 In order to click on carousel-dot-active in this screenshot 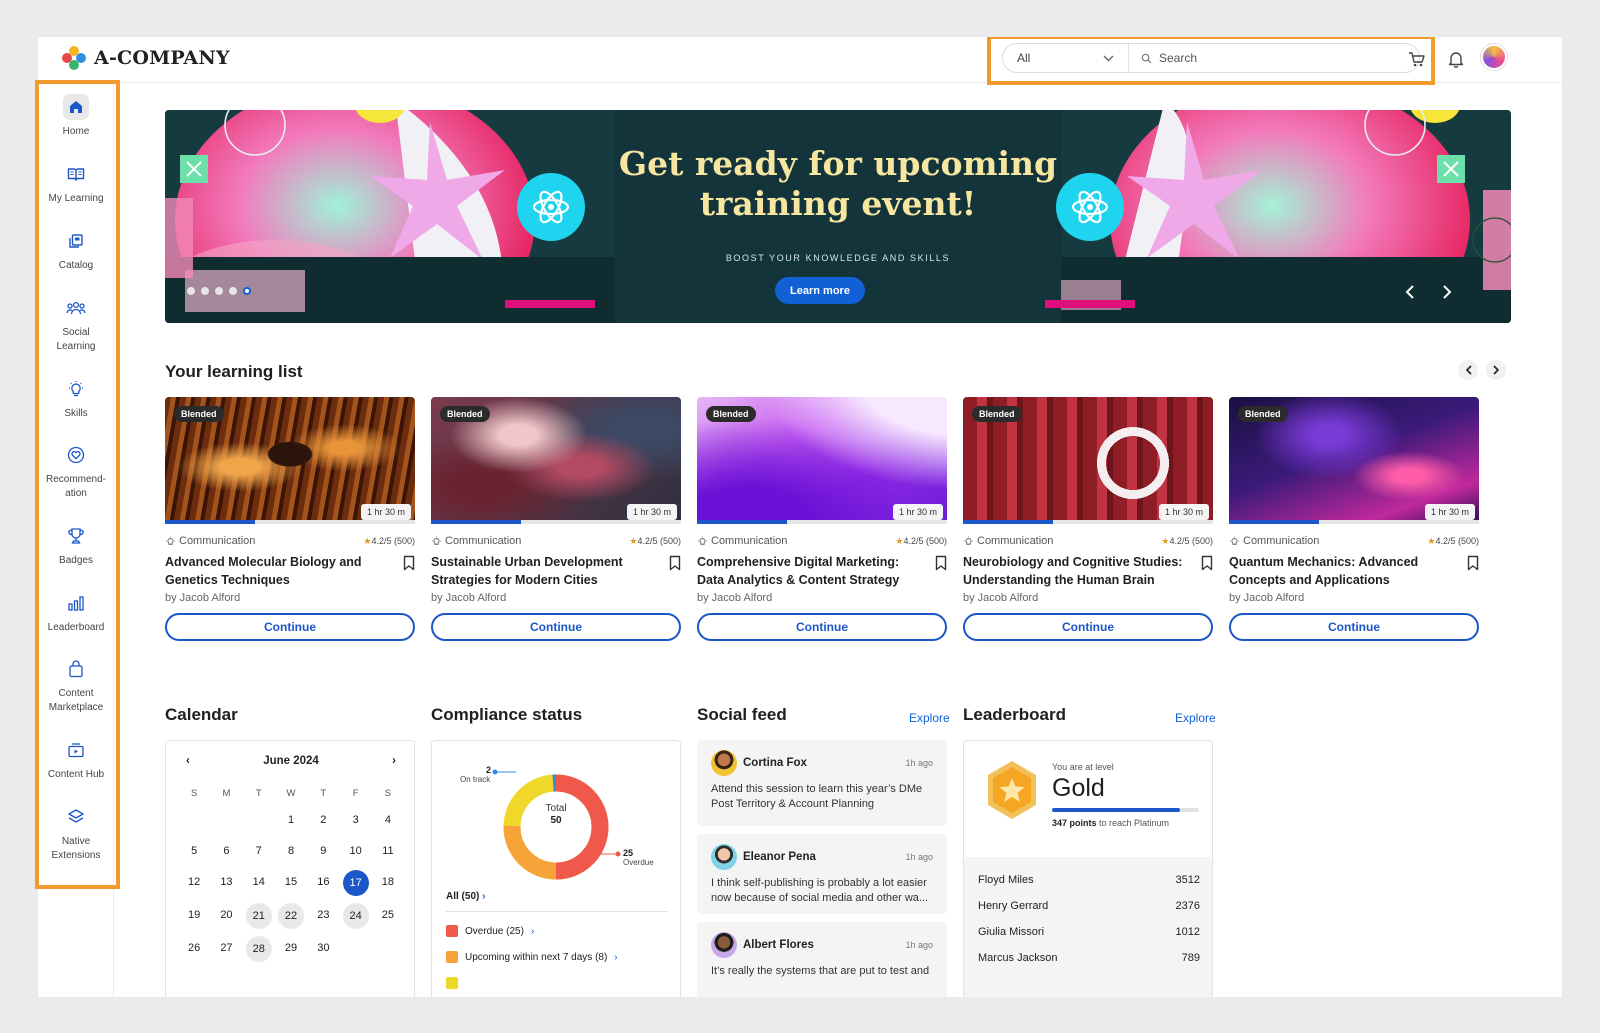, I will do `click(247, 291)`.